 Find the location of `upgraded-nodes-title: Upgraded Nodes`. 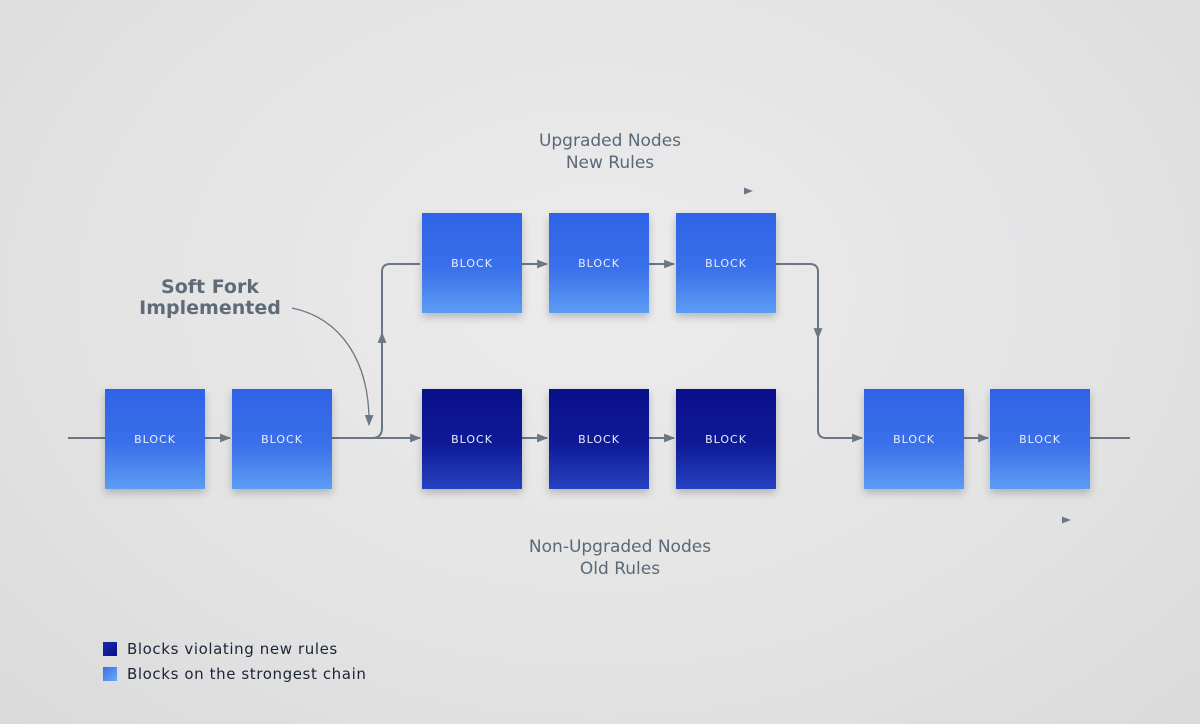

upgraded-nodes-title: Upgraded Nodes is located at coordinates (610, 141).